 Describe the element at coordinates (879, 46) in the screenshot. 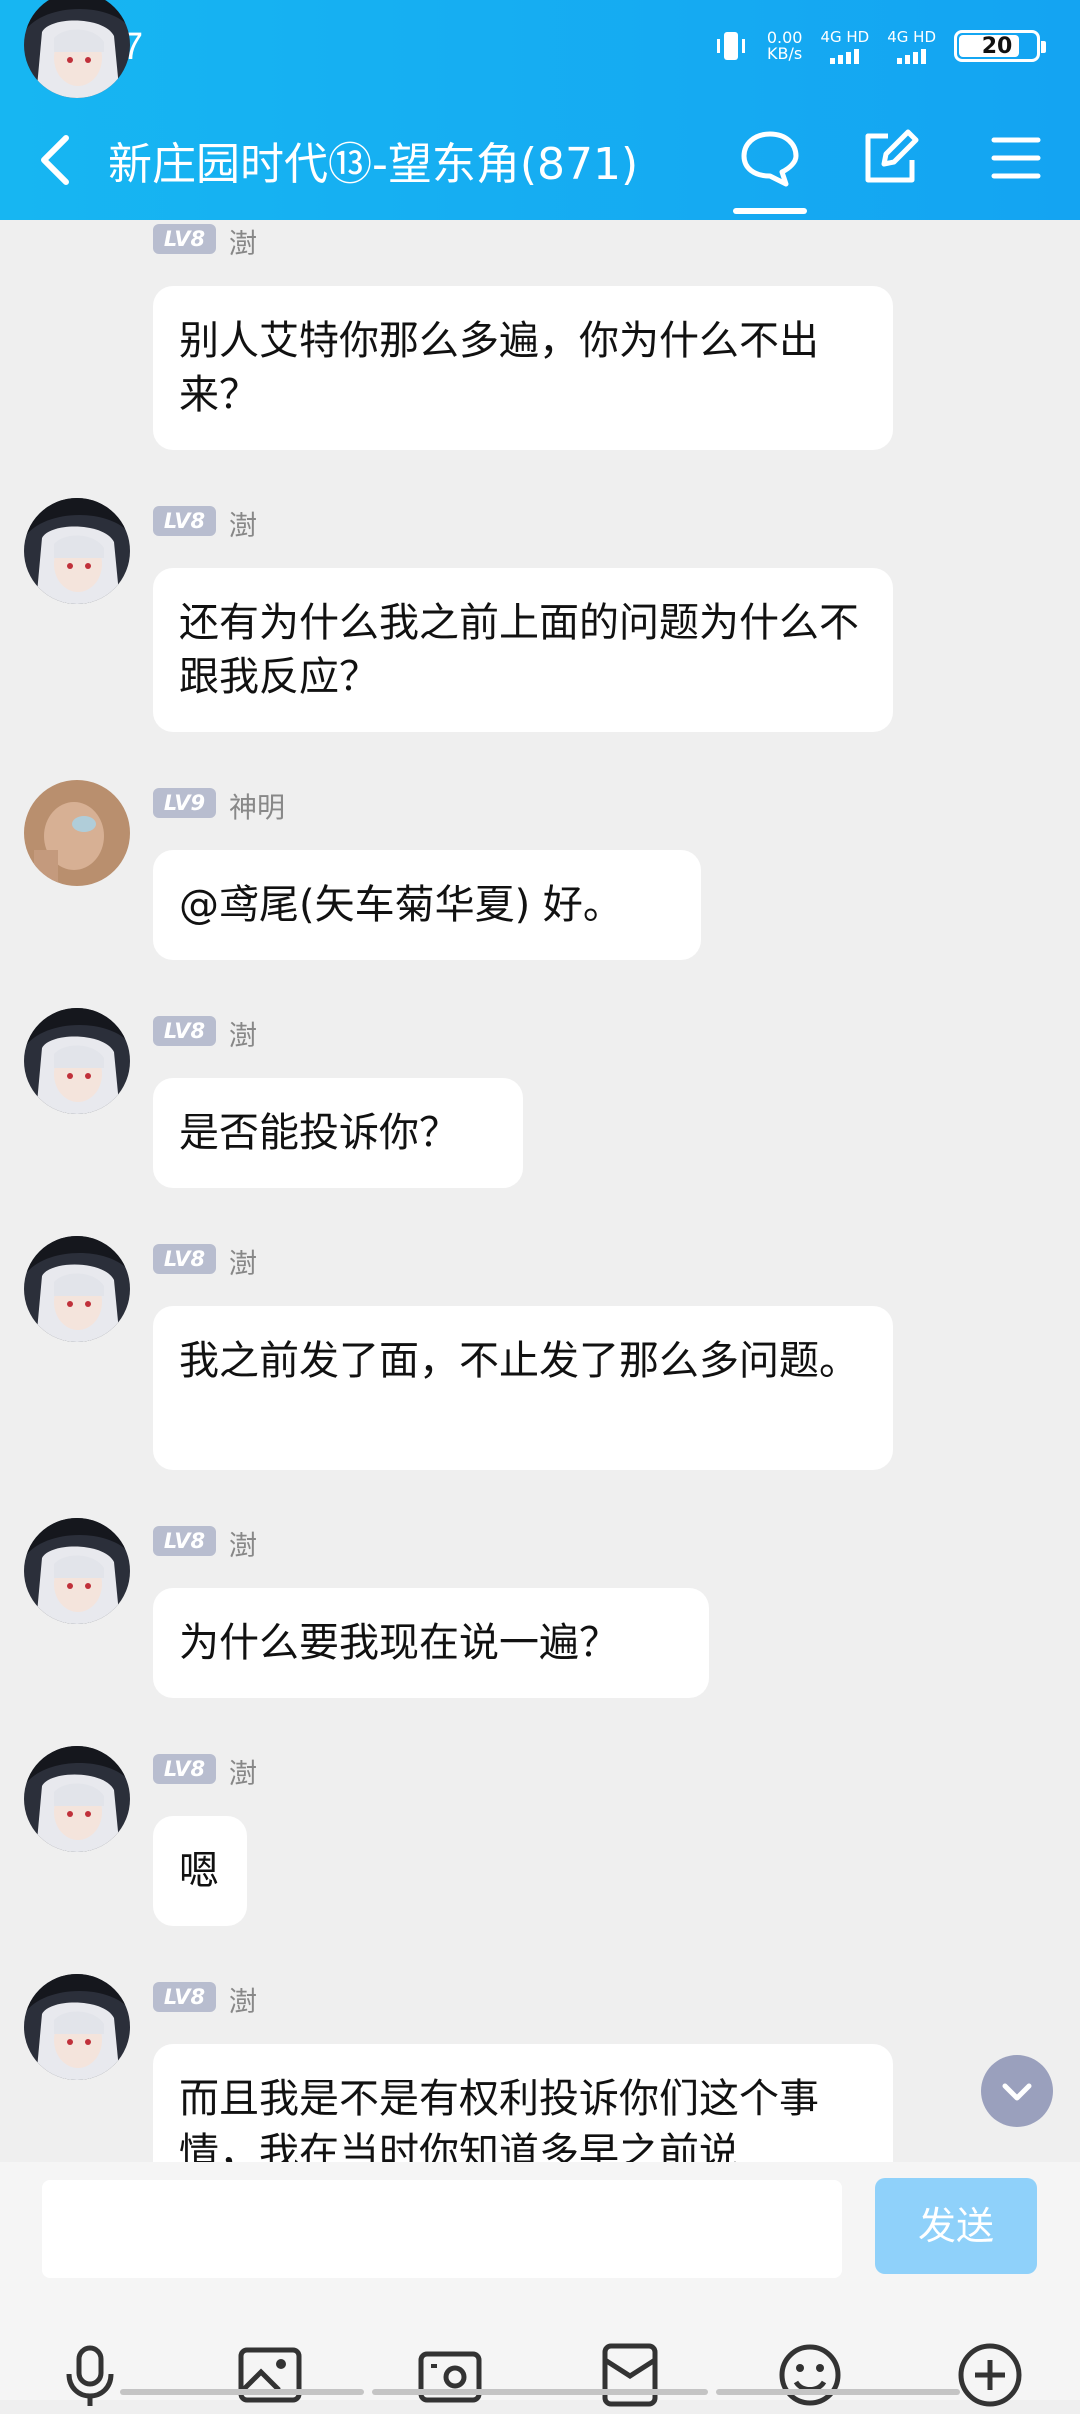

I see `status-icons: 0.00 KB/s 4G HD 4G HD 20` at that location.